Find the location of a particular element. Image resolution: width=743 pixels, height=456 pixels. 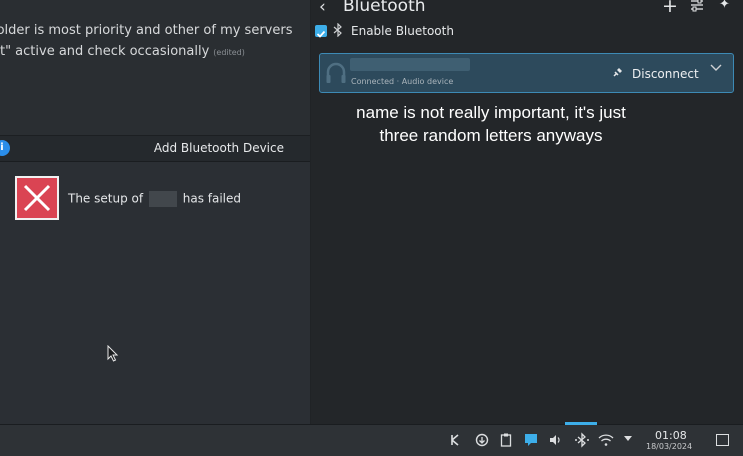

configure-icon is located at coordinates (697, 6).